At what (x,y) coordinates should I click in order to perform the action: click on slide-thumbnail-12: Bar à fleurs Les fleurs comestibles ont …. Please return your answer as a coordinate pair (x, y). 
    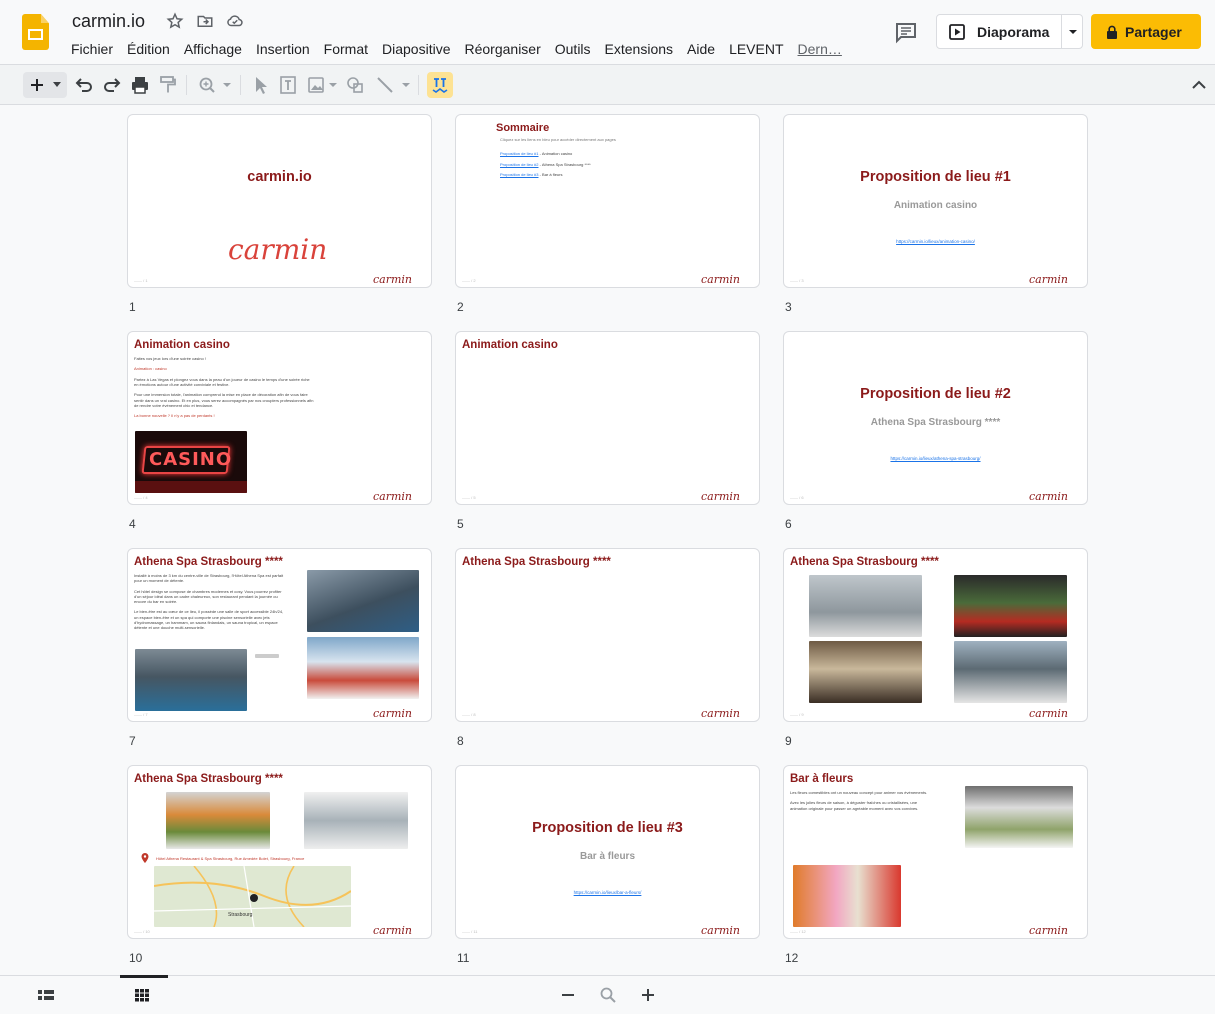
    Looking at the image, I should click on (935, 852).